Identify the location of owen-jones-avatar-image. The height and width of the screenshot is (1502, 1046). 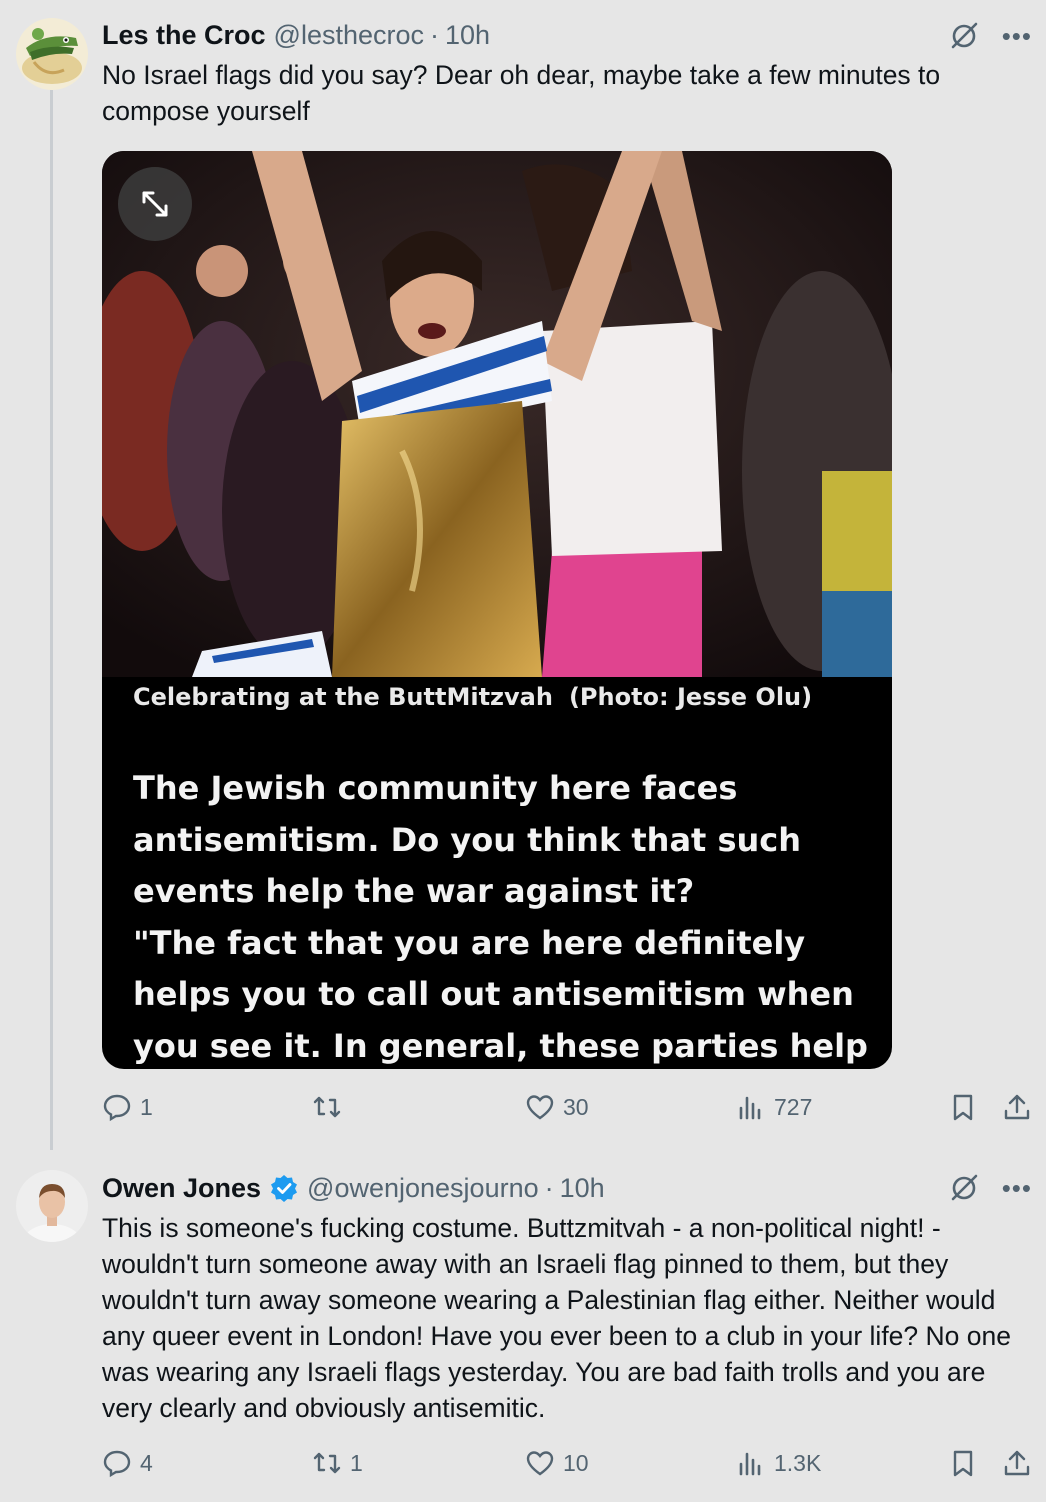
(52, 1206).